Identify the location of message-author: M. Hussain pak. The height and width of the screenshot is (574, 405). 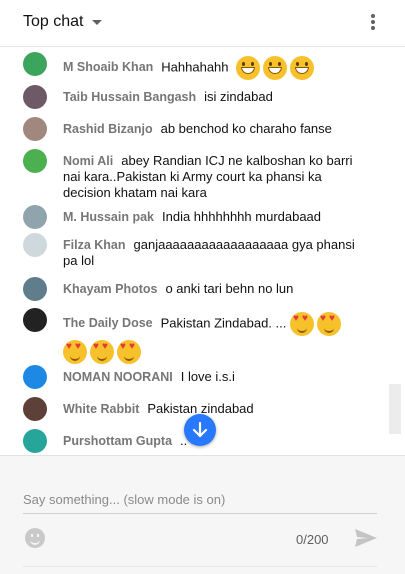
(108, 217).